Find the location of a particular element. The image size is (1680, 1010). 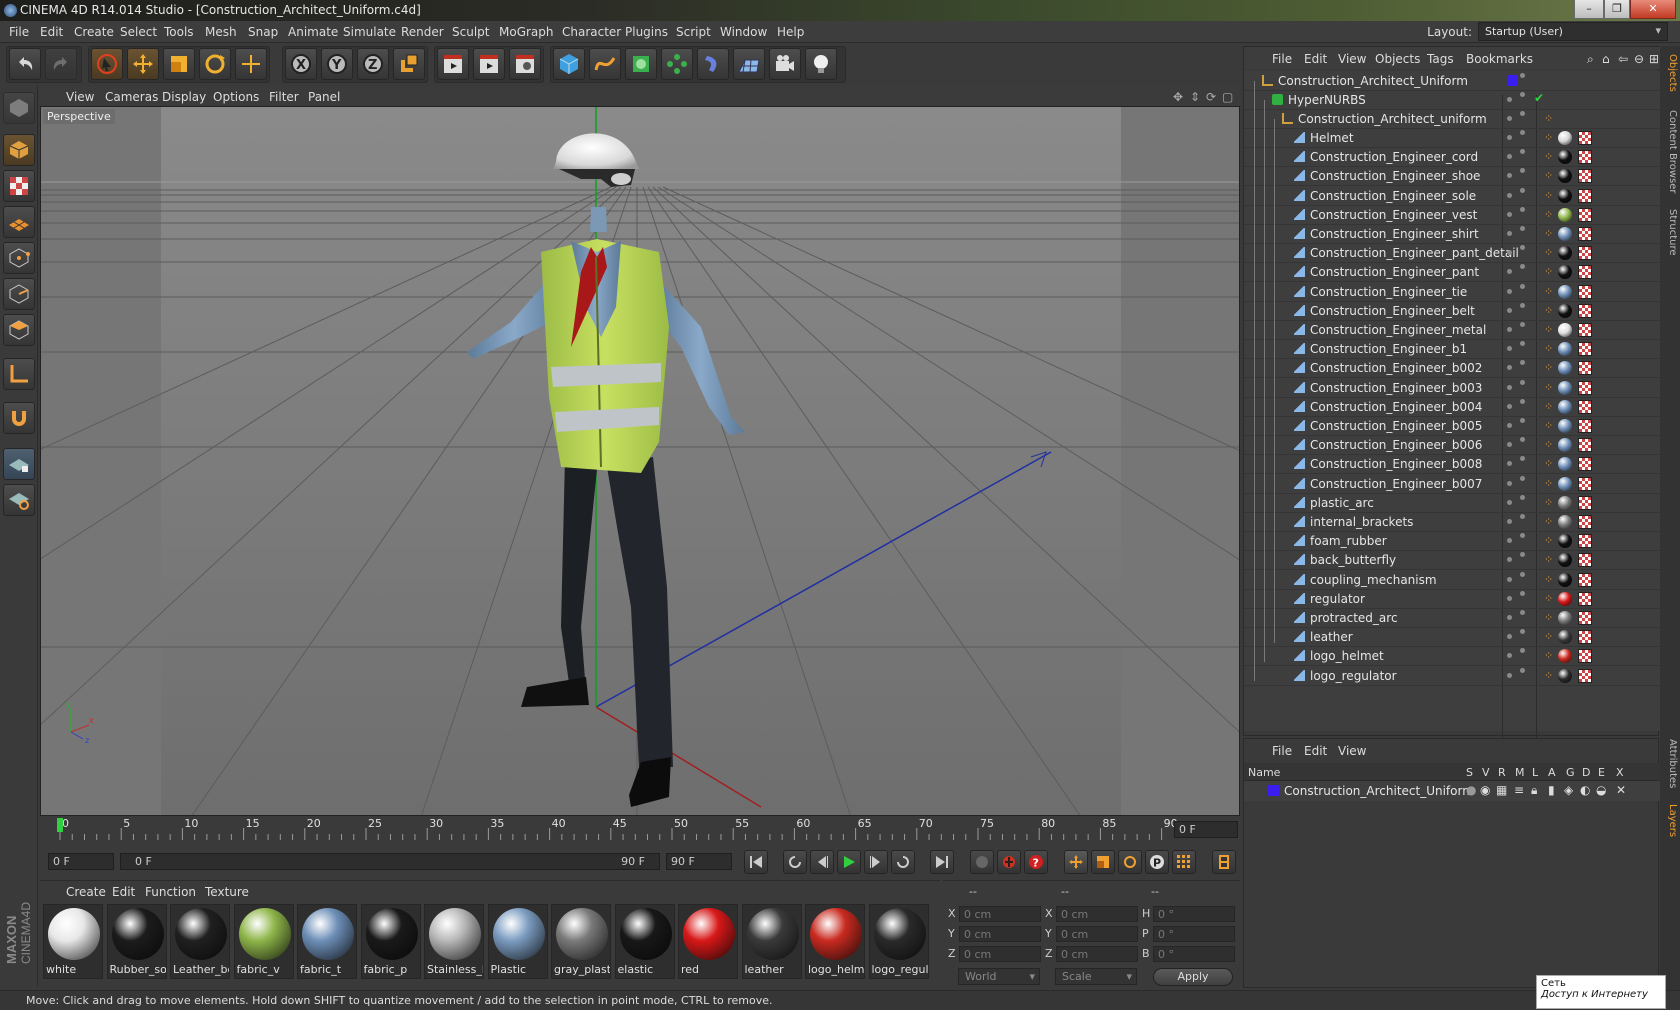

add-environment-button is located at coordinates (749, 64).